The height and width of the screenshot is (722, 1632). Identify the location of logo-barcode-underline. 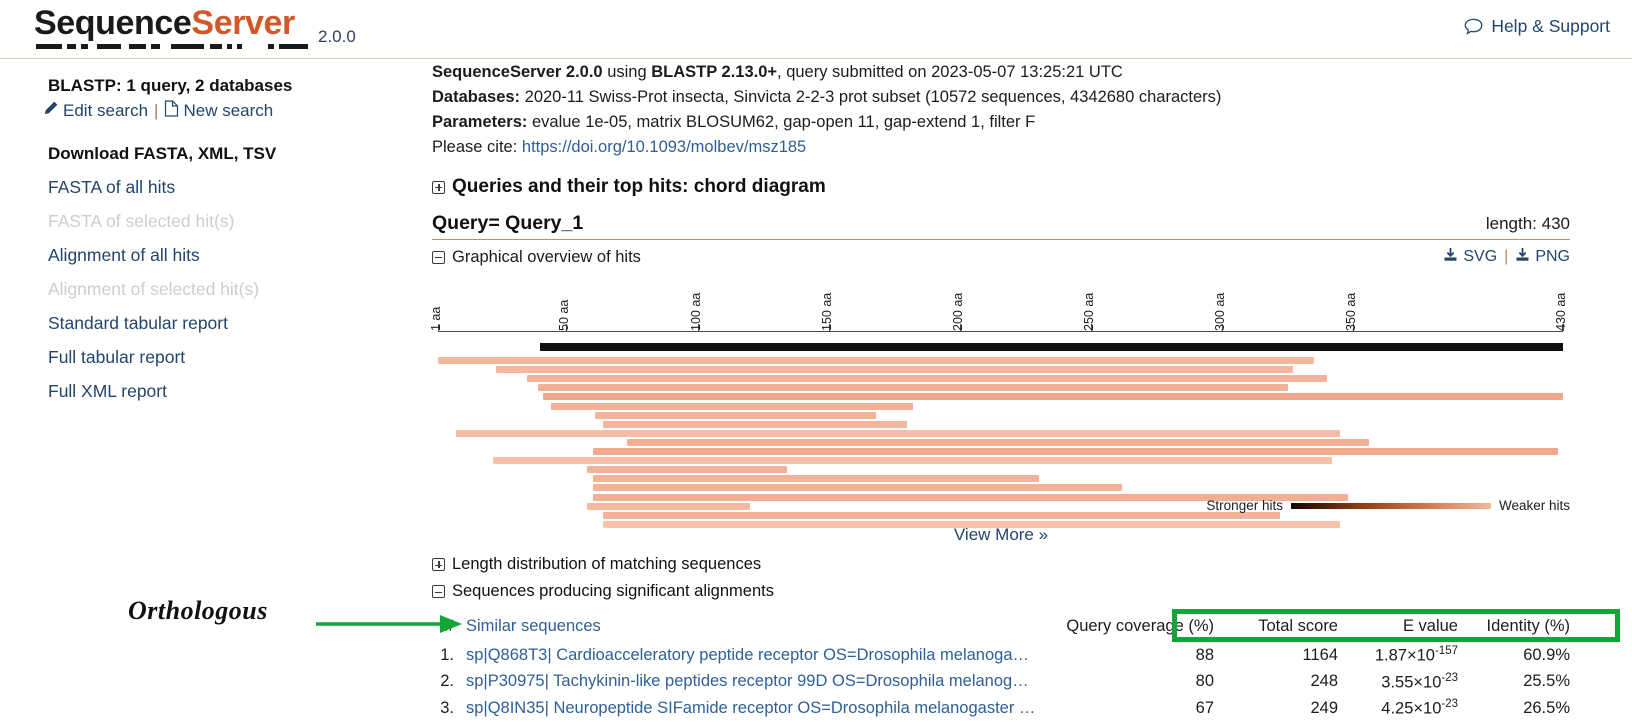
(172, 46).